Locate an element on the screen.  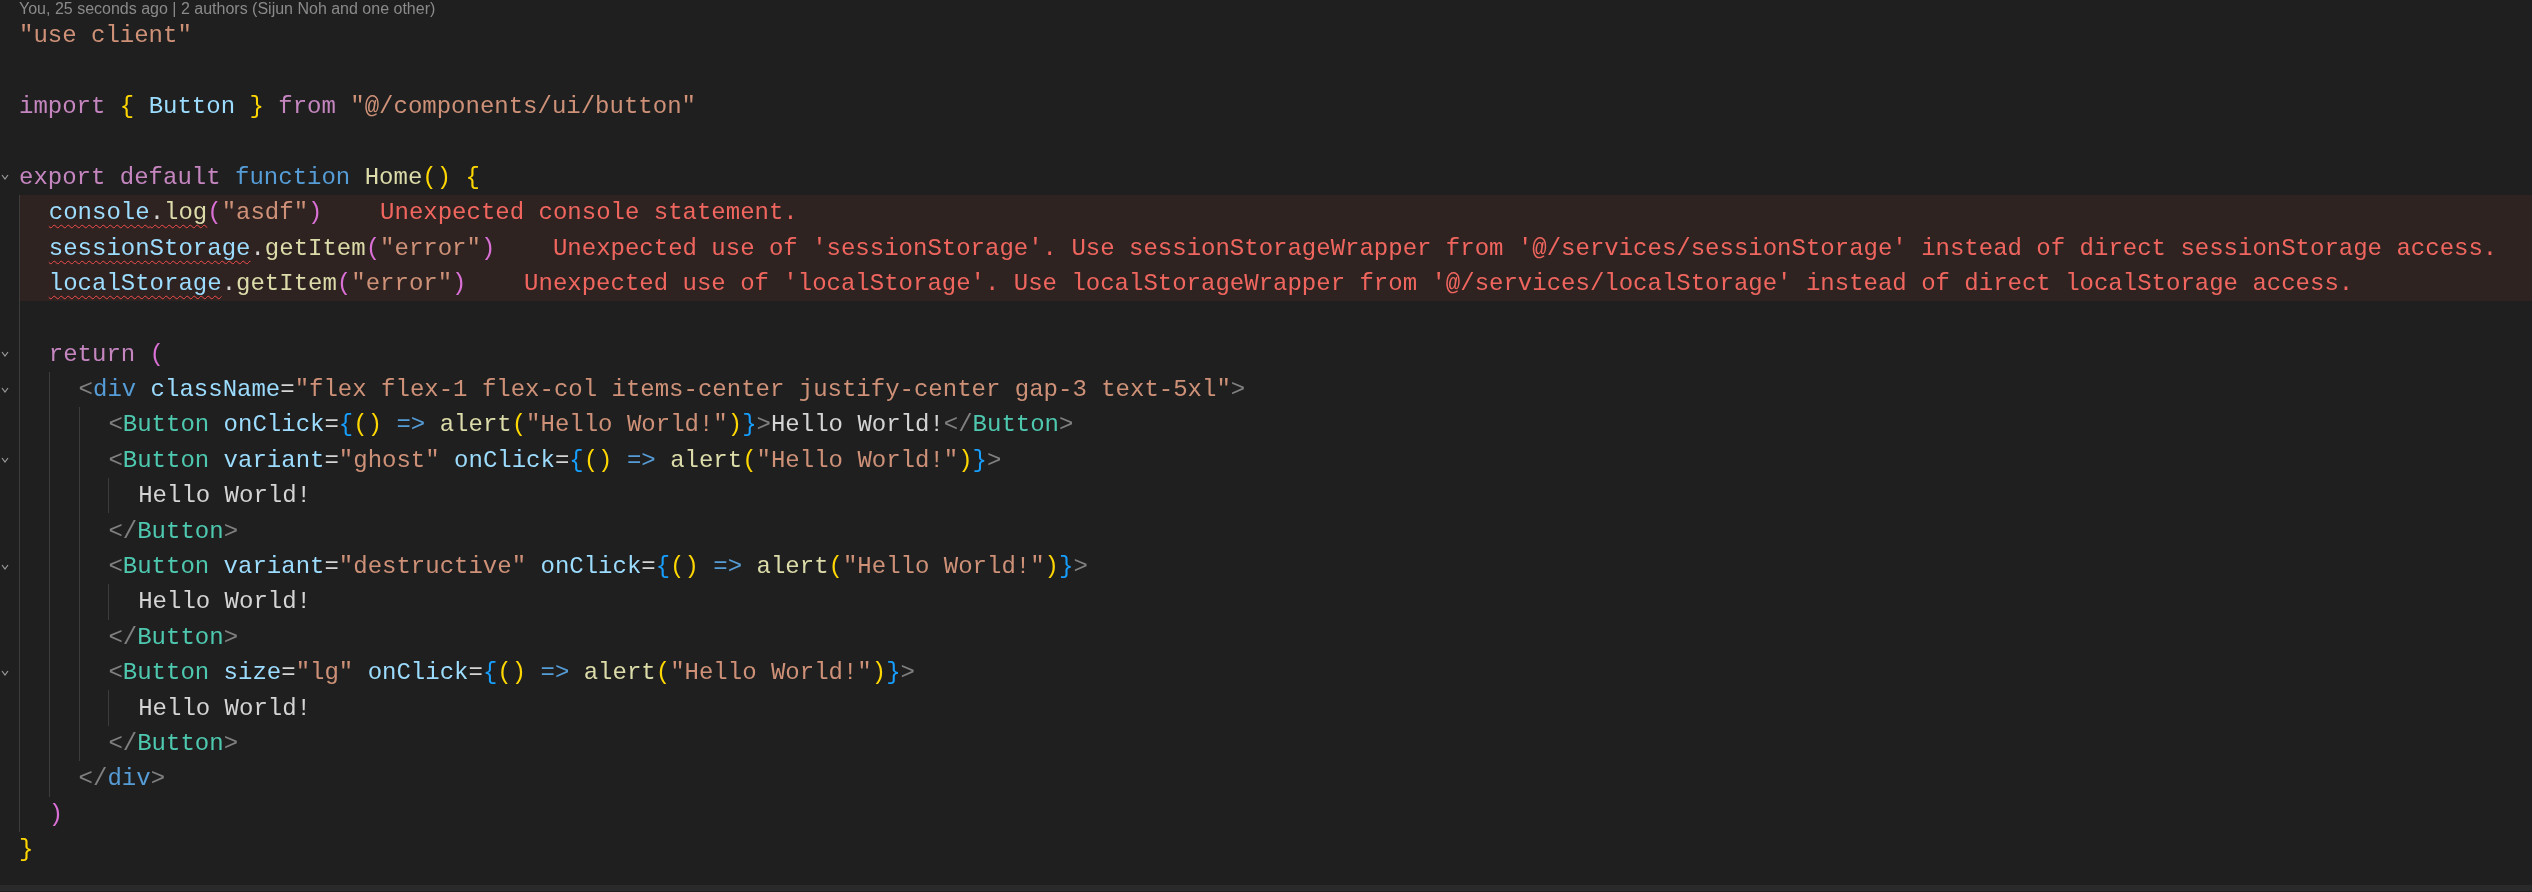
code-line: localStorage.getItem("error") is located at coordinates (257, 283).